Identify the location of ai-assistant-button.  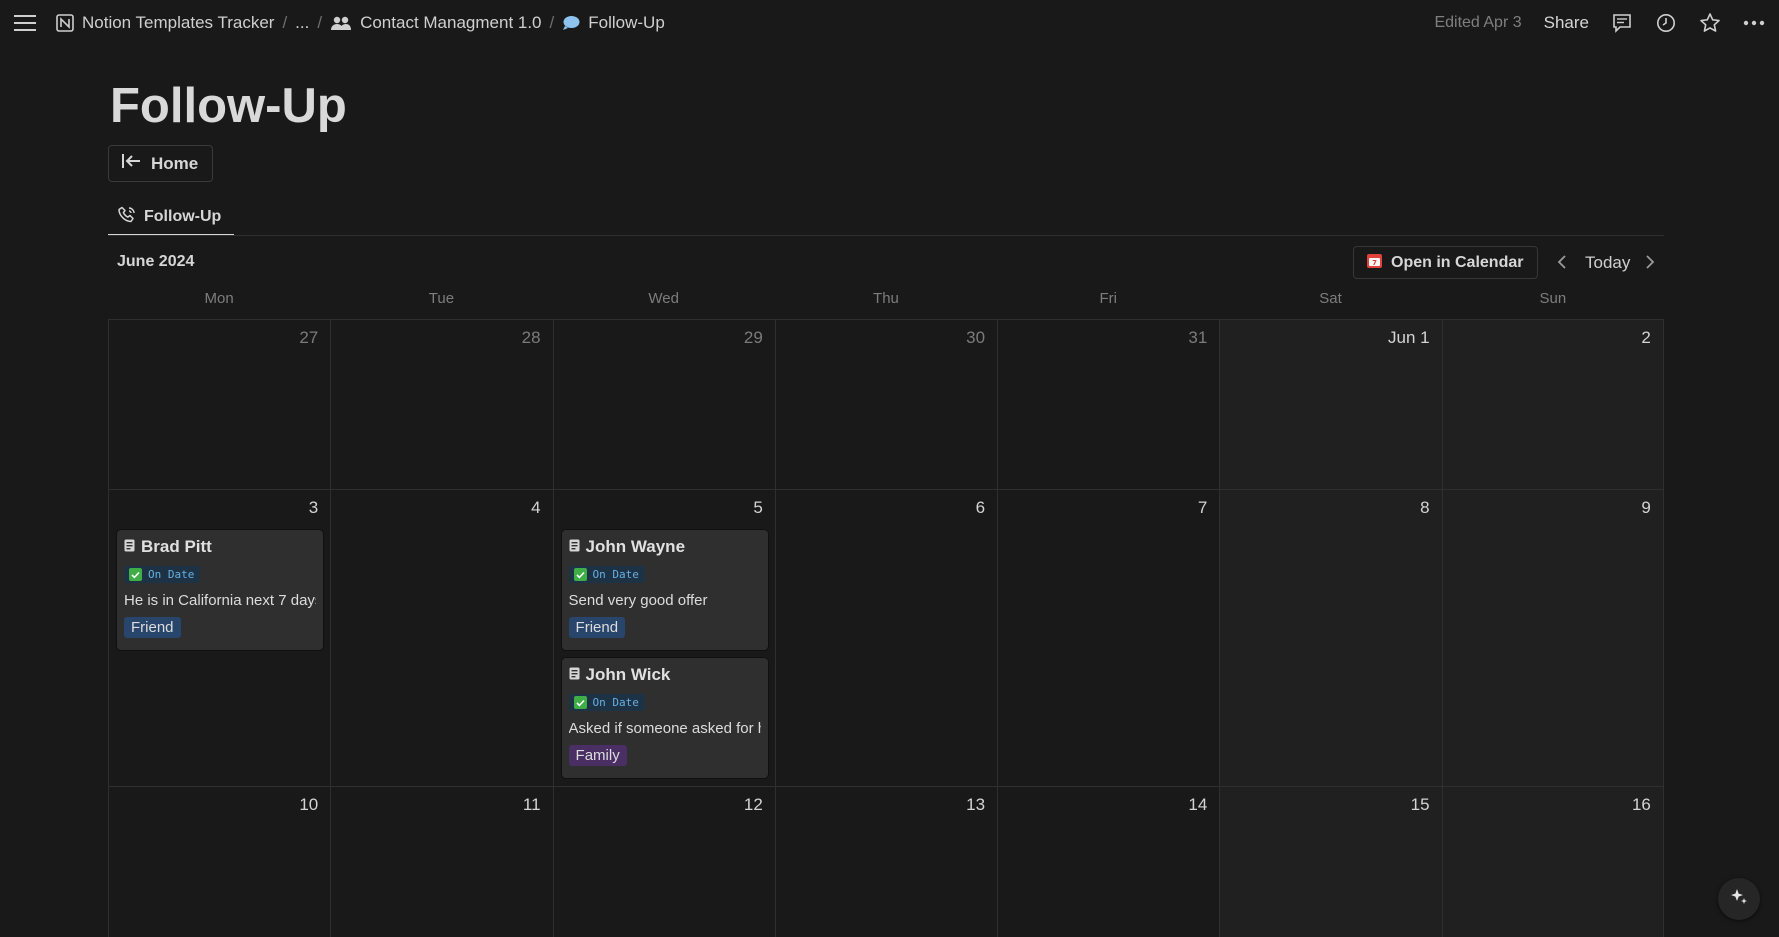
(1739, 899).